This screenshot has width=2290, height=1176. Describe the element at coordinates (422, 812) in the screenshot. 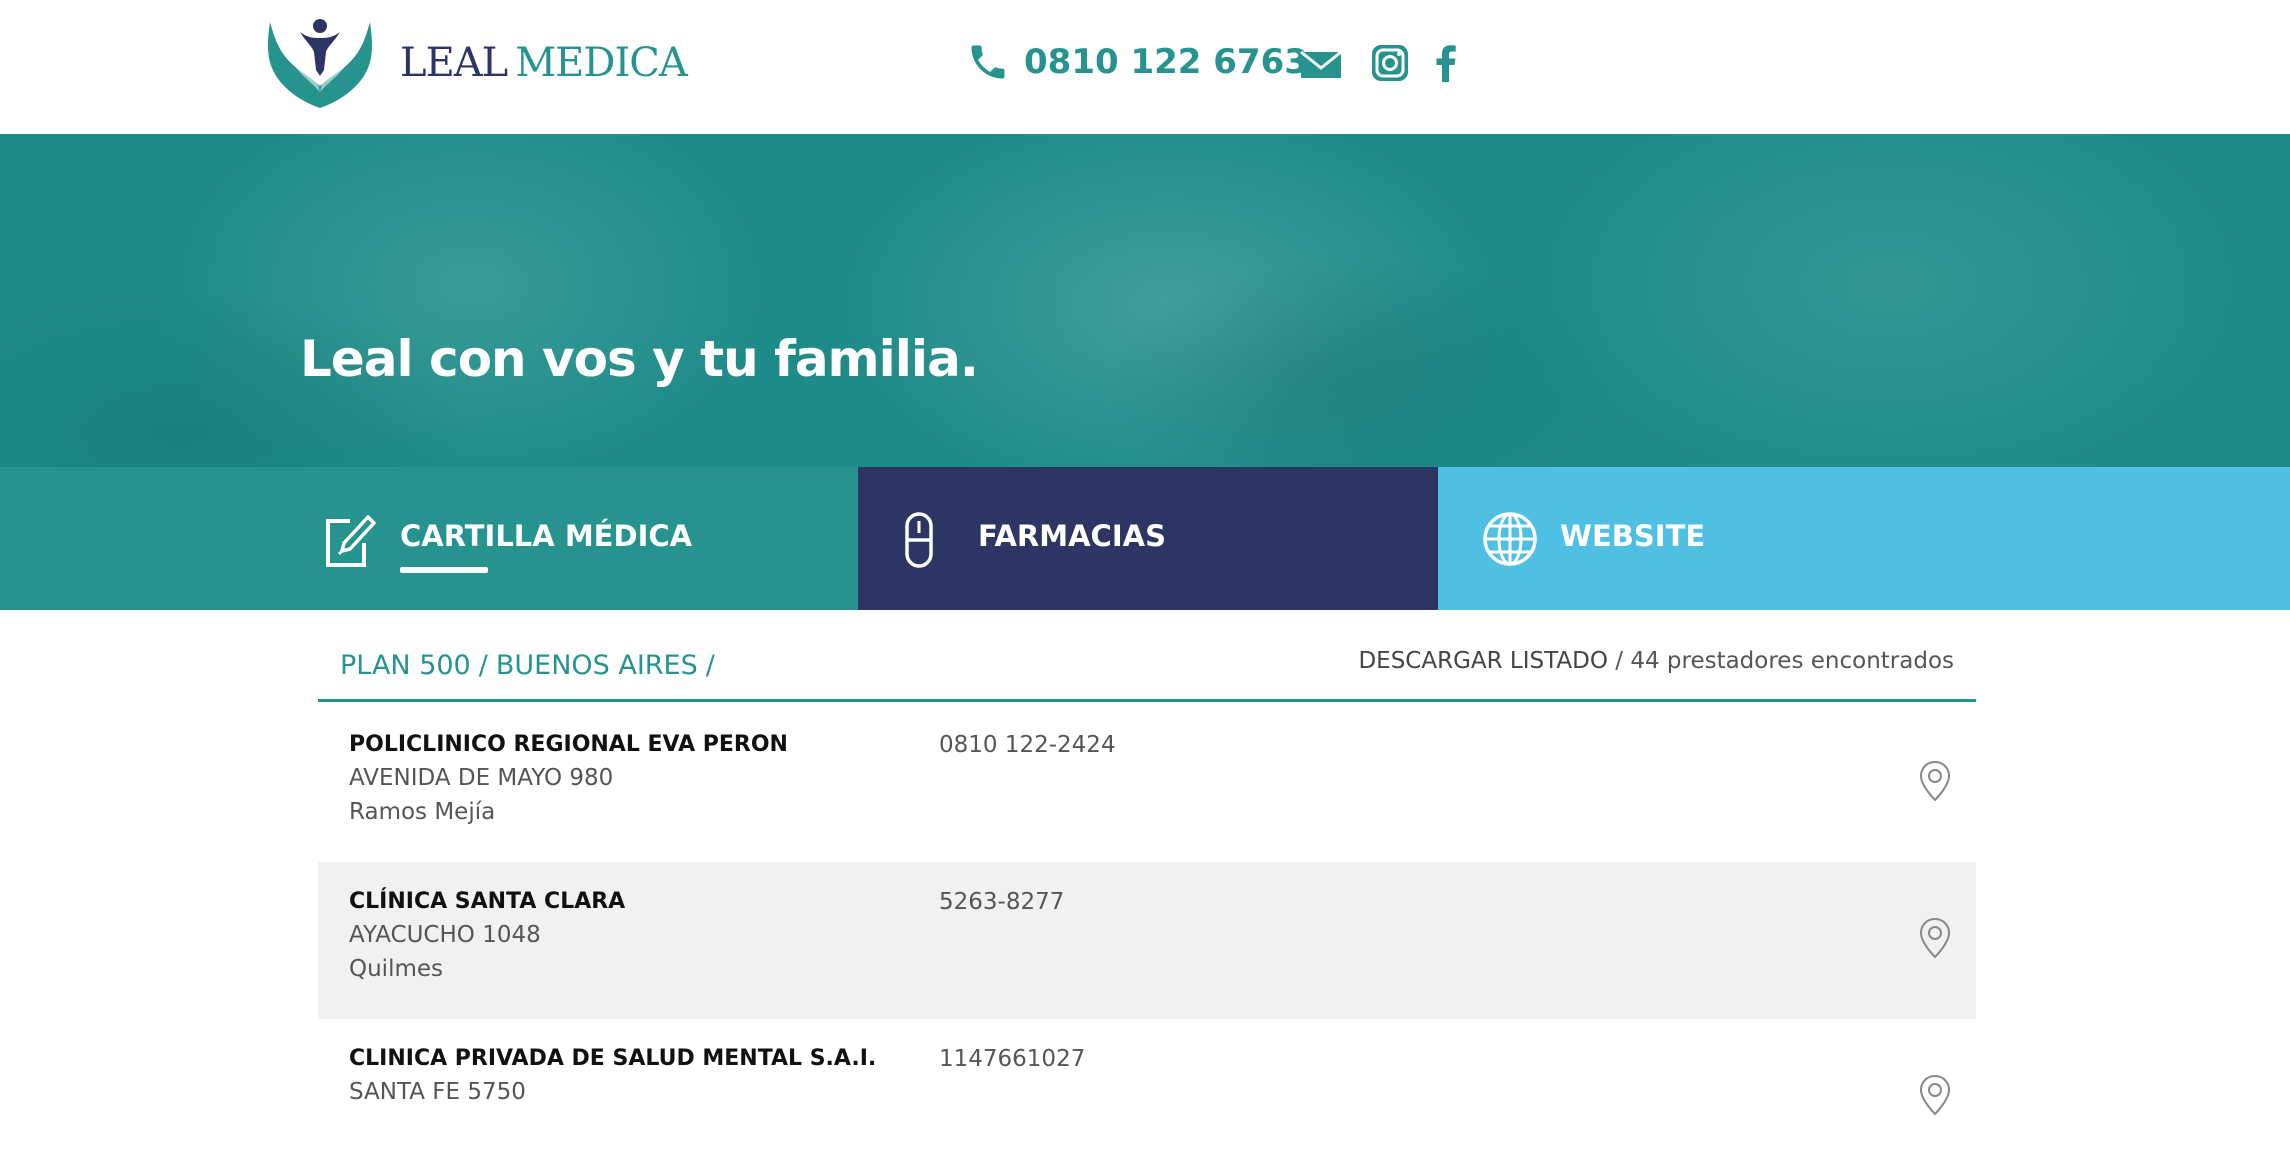

I see `provider-city: Ramos Mejía` at that location.